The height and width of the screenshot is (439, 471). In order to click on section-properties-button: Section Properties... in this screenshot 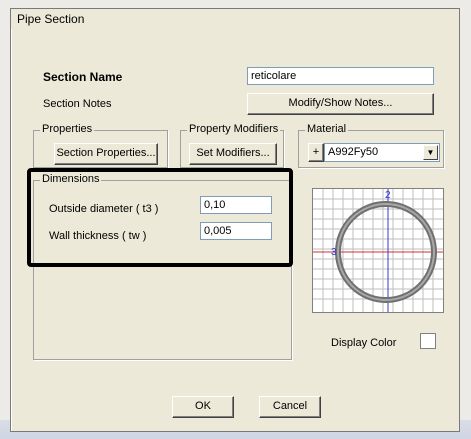, I will do `click(106, 154)`.